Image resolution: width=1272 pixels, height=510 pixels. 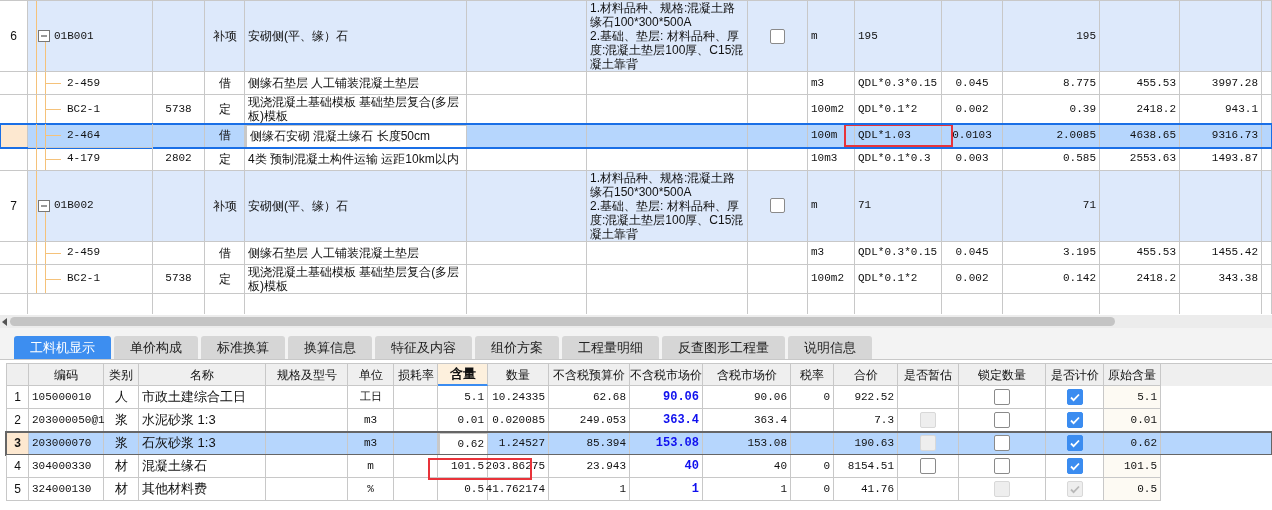 What do you see at coordinates (639, 443) in the screenshot?
I see `table-row: 3 203000070 浆 石灰砂浆 1:3 m3 0.62 1.24527 85.394 153.08 153.08 190.63 0.62` at bounding box center [639, 443].